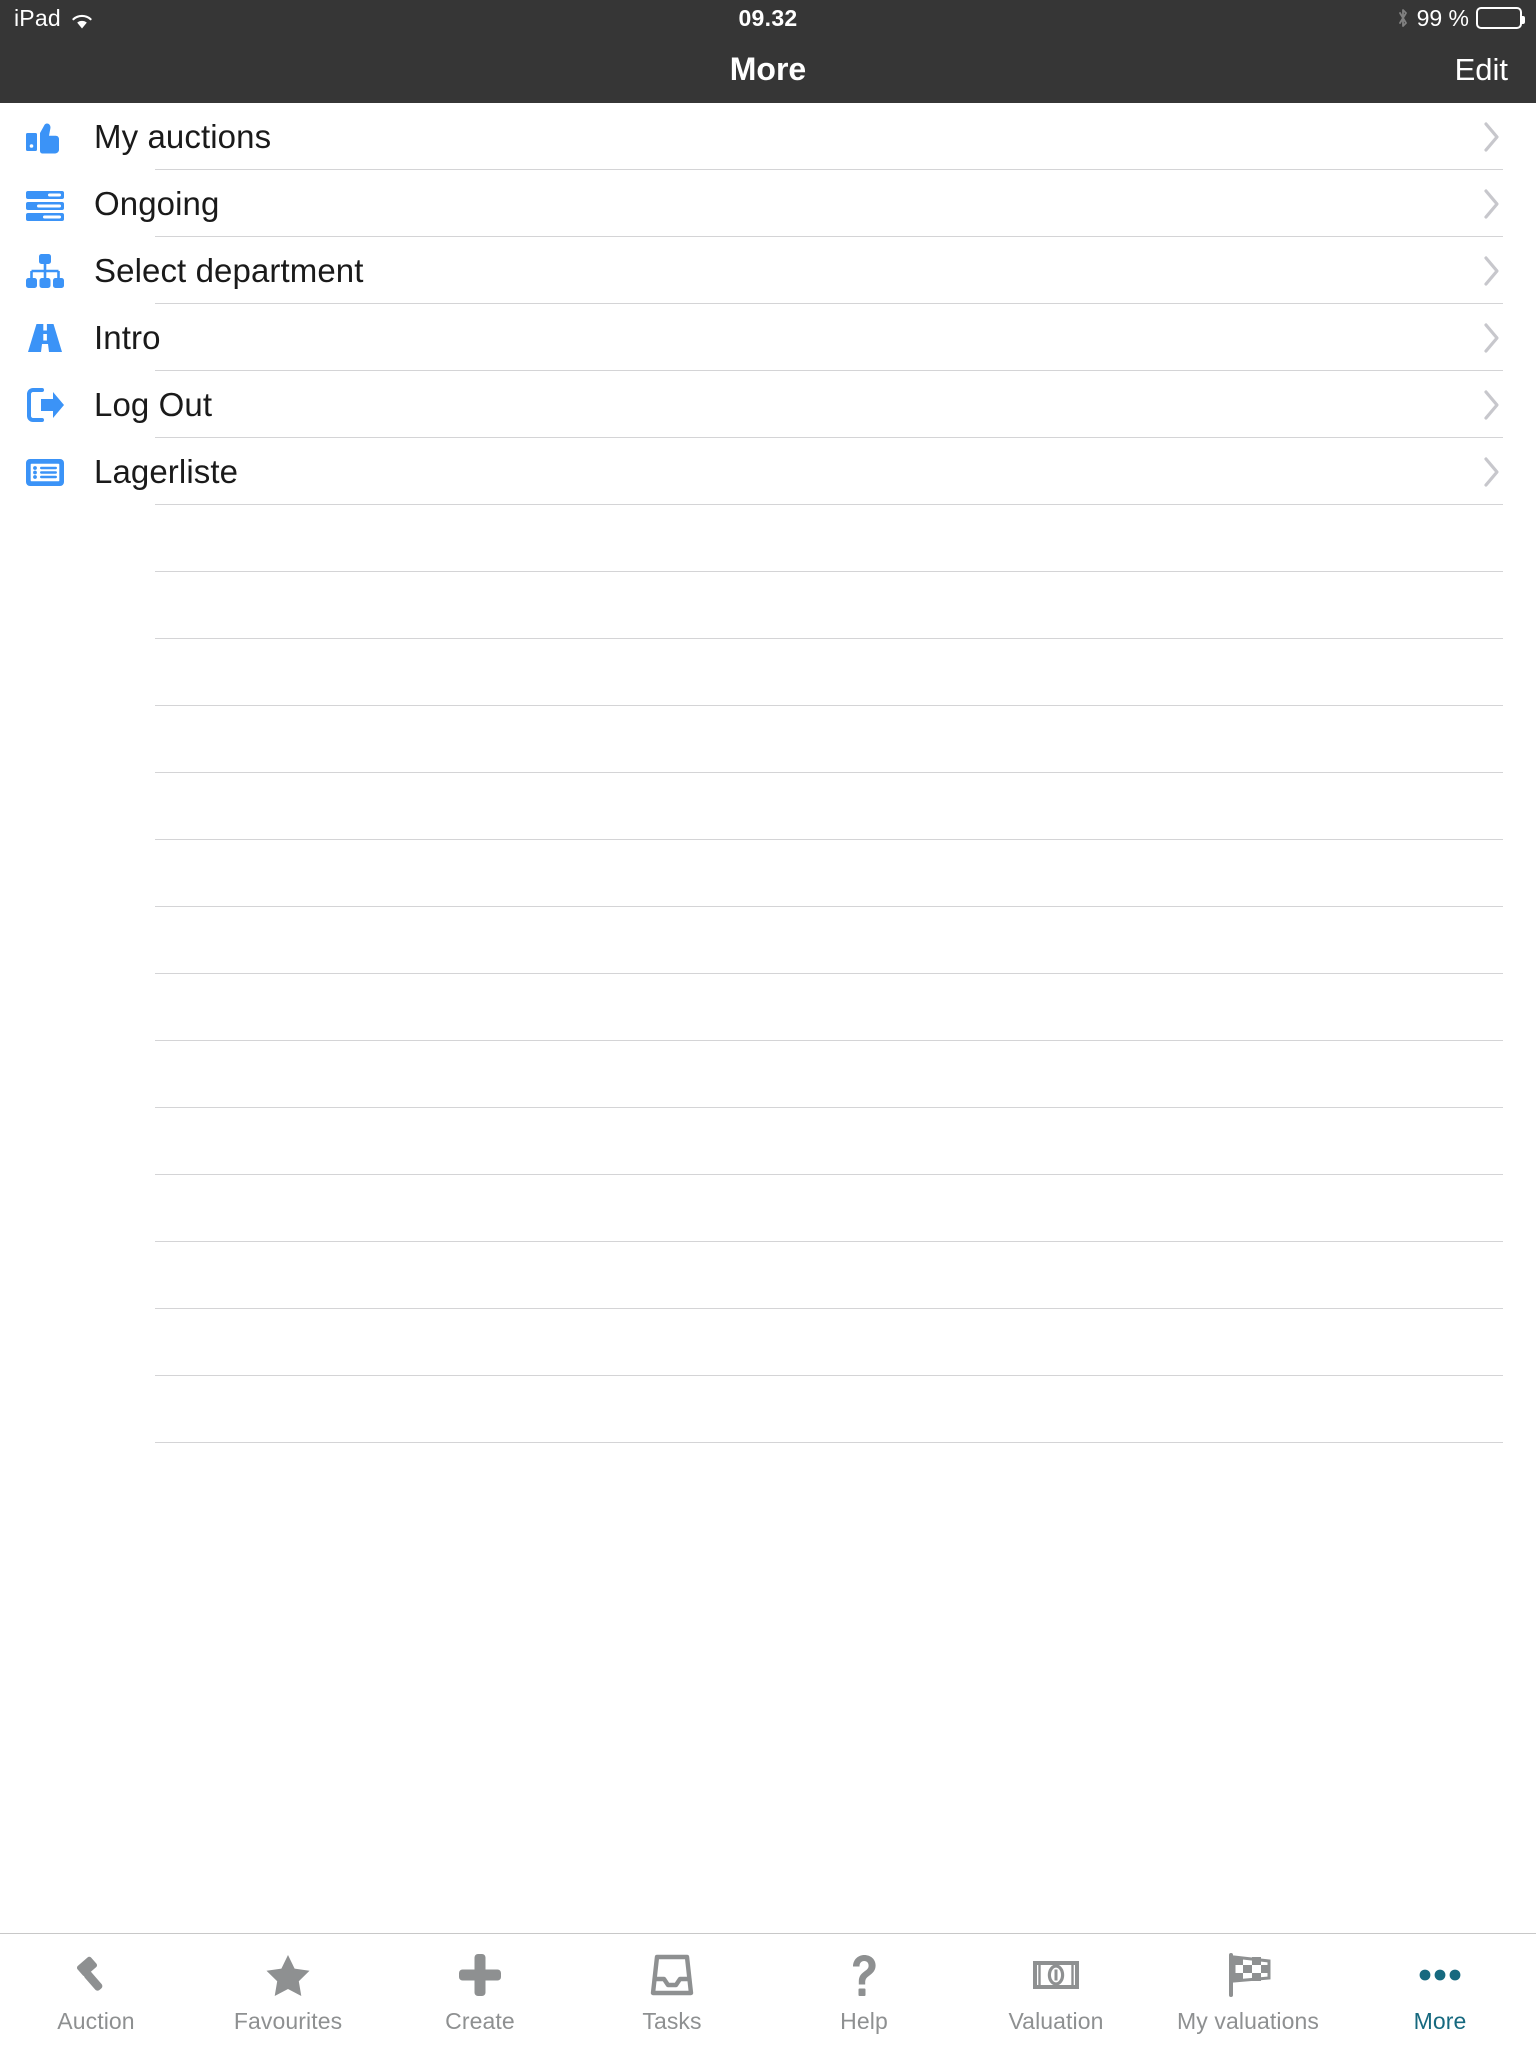  I want to click on star-icon, so click(288, 1975).